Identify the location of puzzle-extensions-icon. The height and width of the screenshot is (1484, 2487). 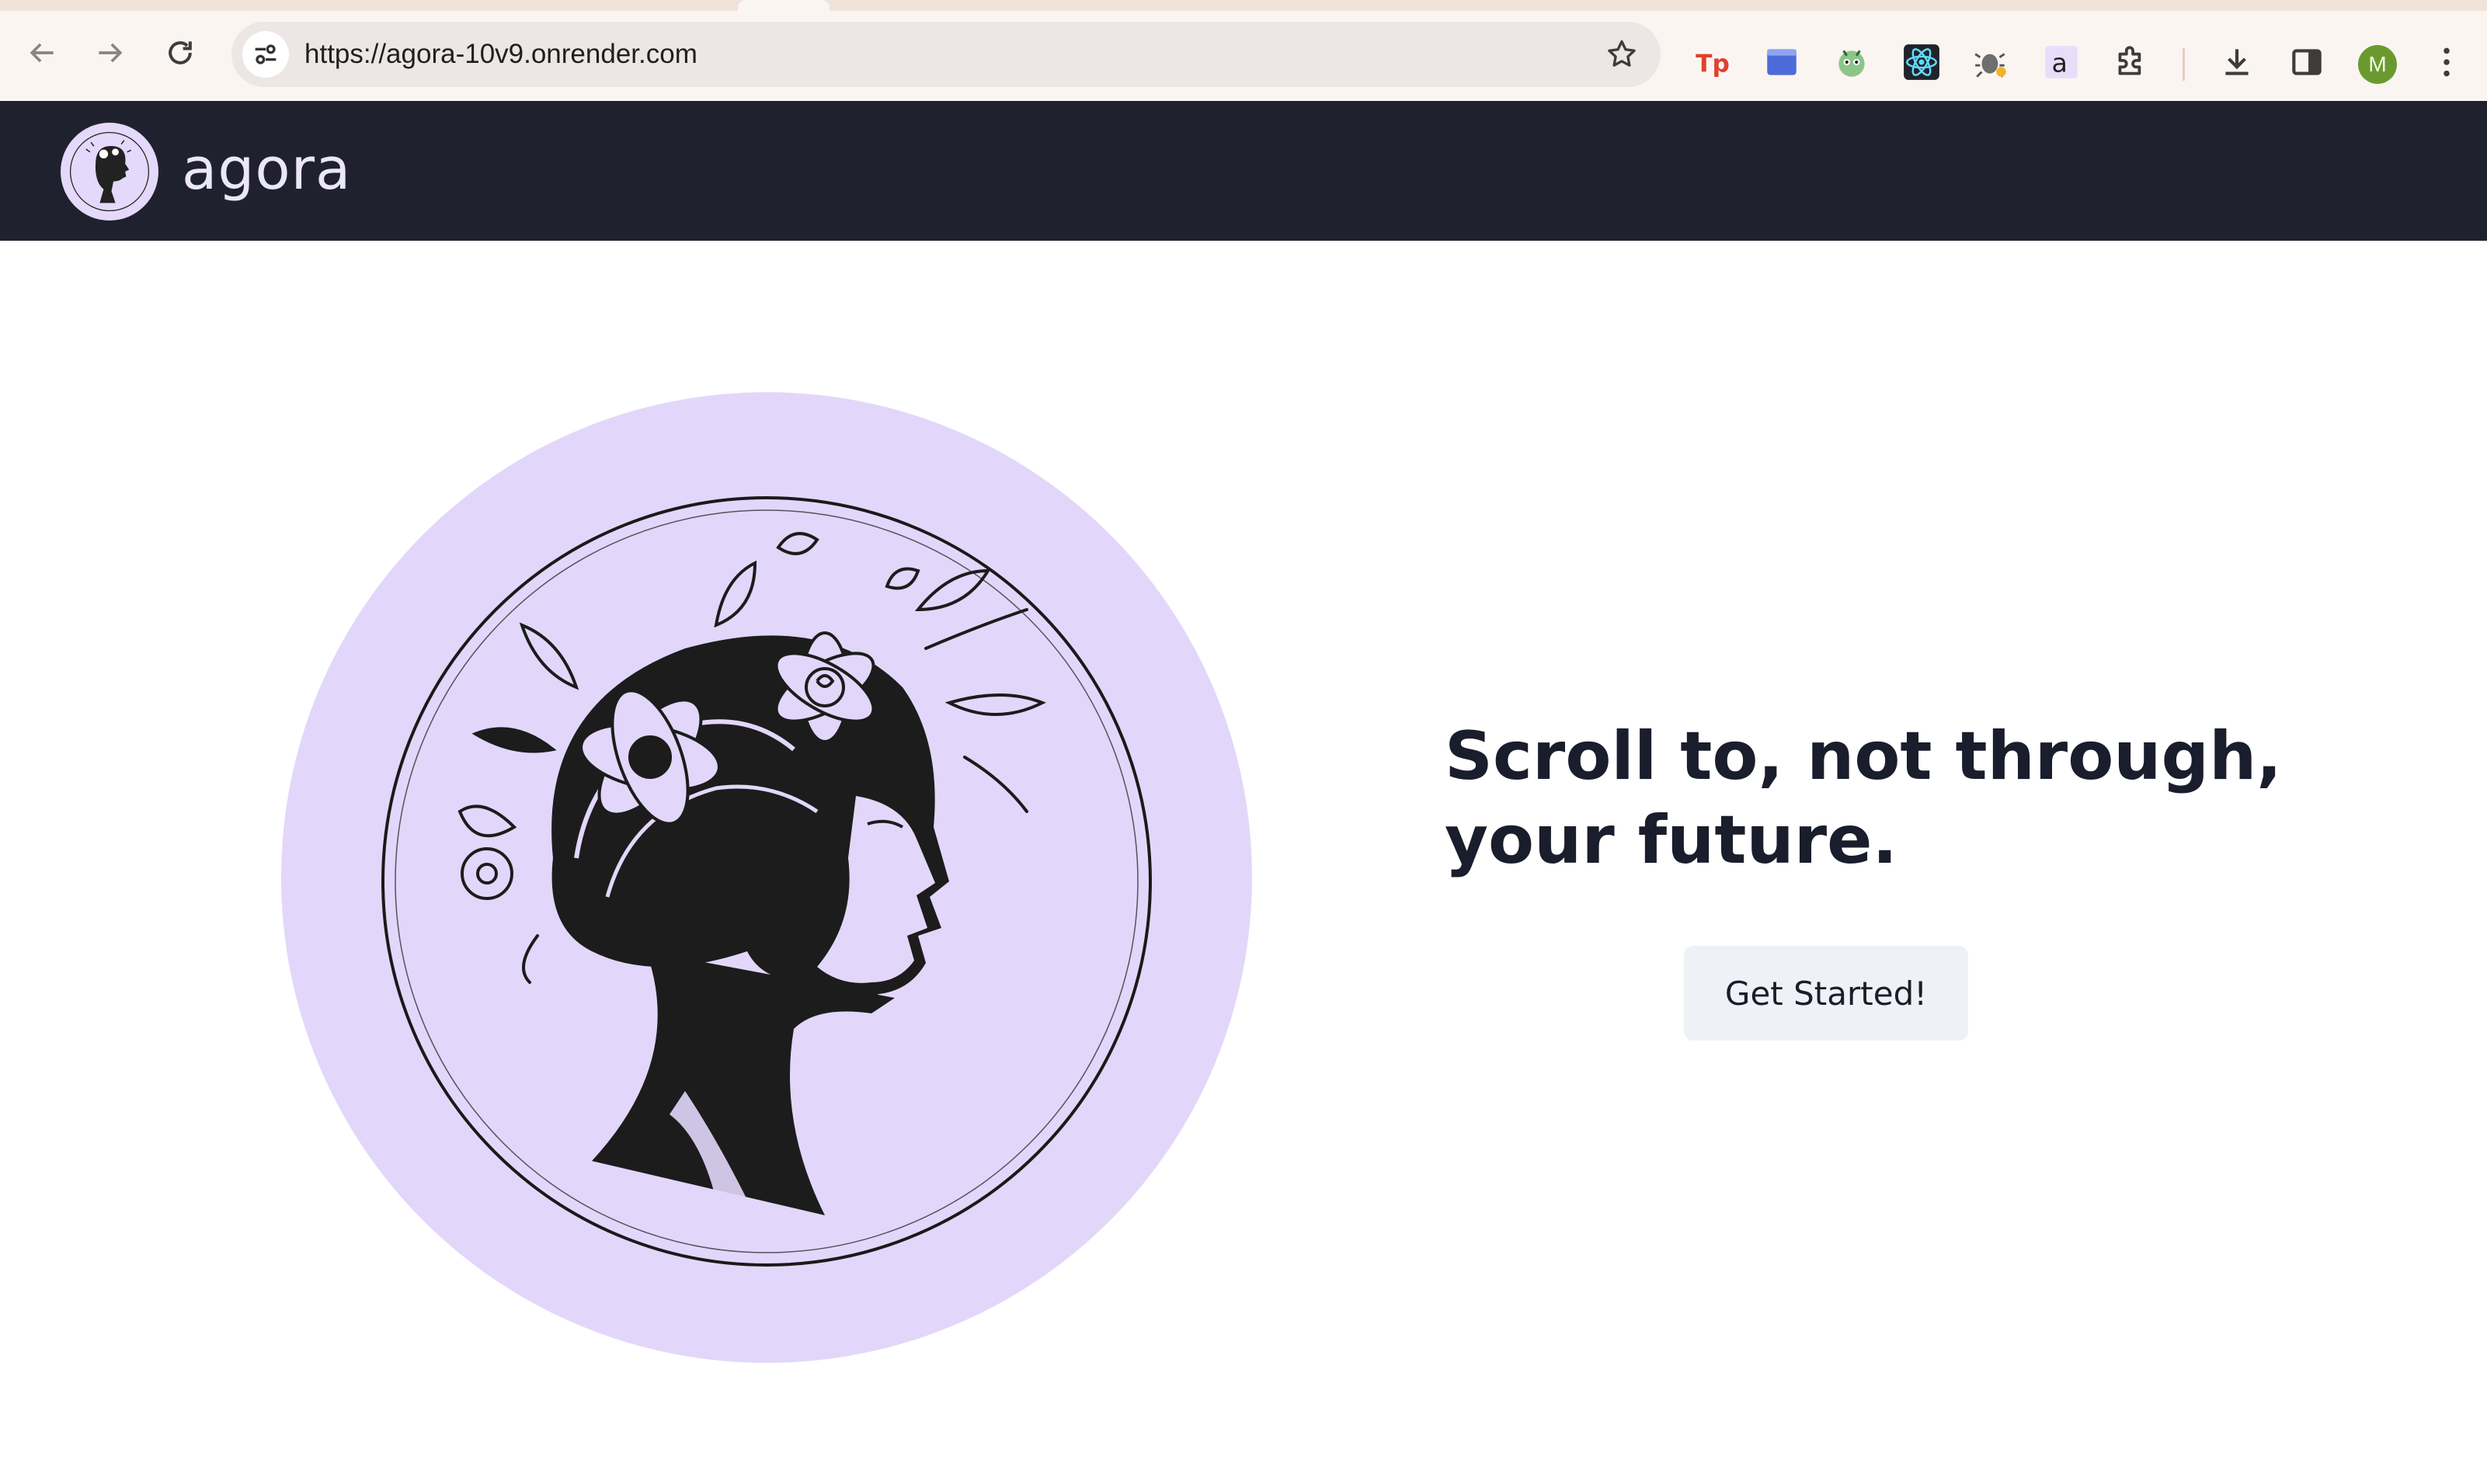
(2129, 60).